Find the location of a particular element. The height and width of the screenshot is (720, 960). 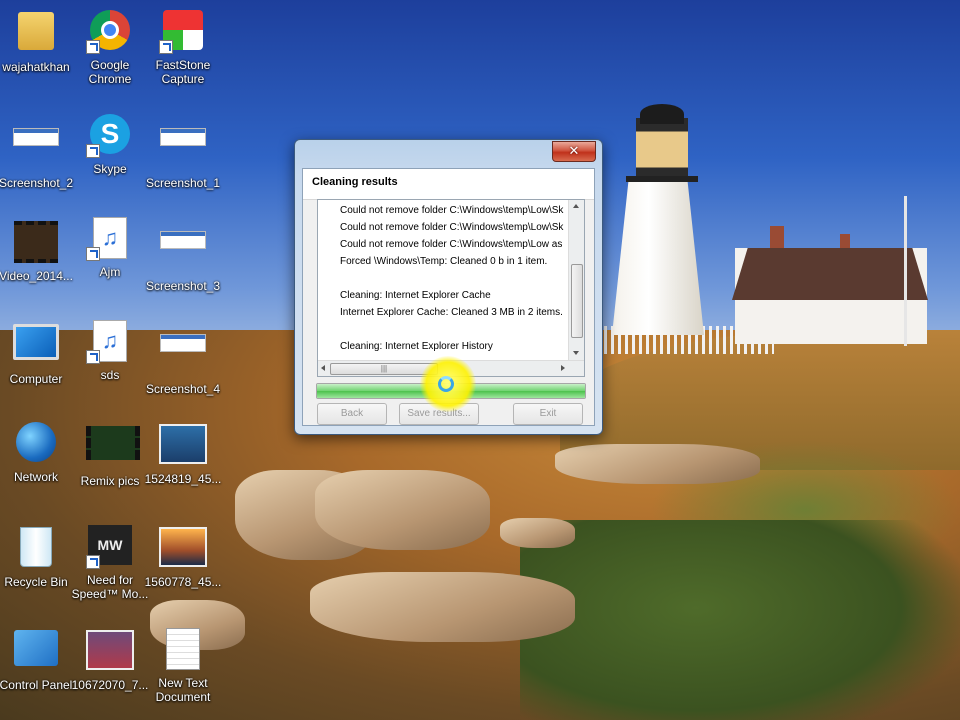

keeper-house-roof is located at coordinates (830, 274).